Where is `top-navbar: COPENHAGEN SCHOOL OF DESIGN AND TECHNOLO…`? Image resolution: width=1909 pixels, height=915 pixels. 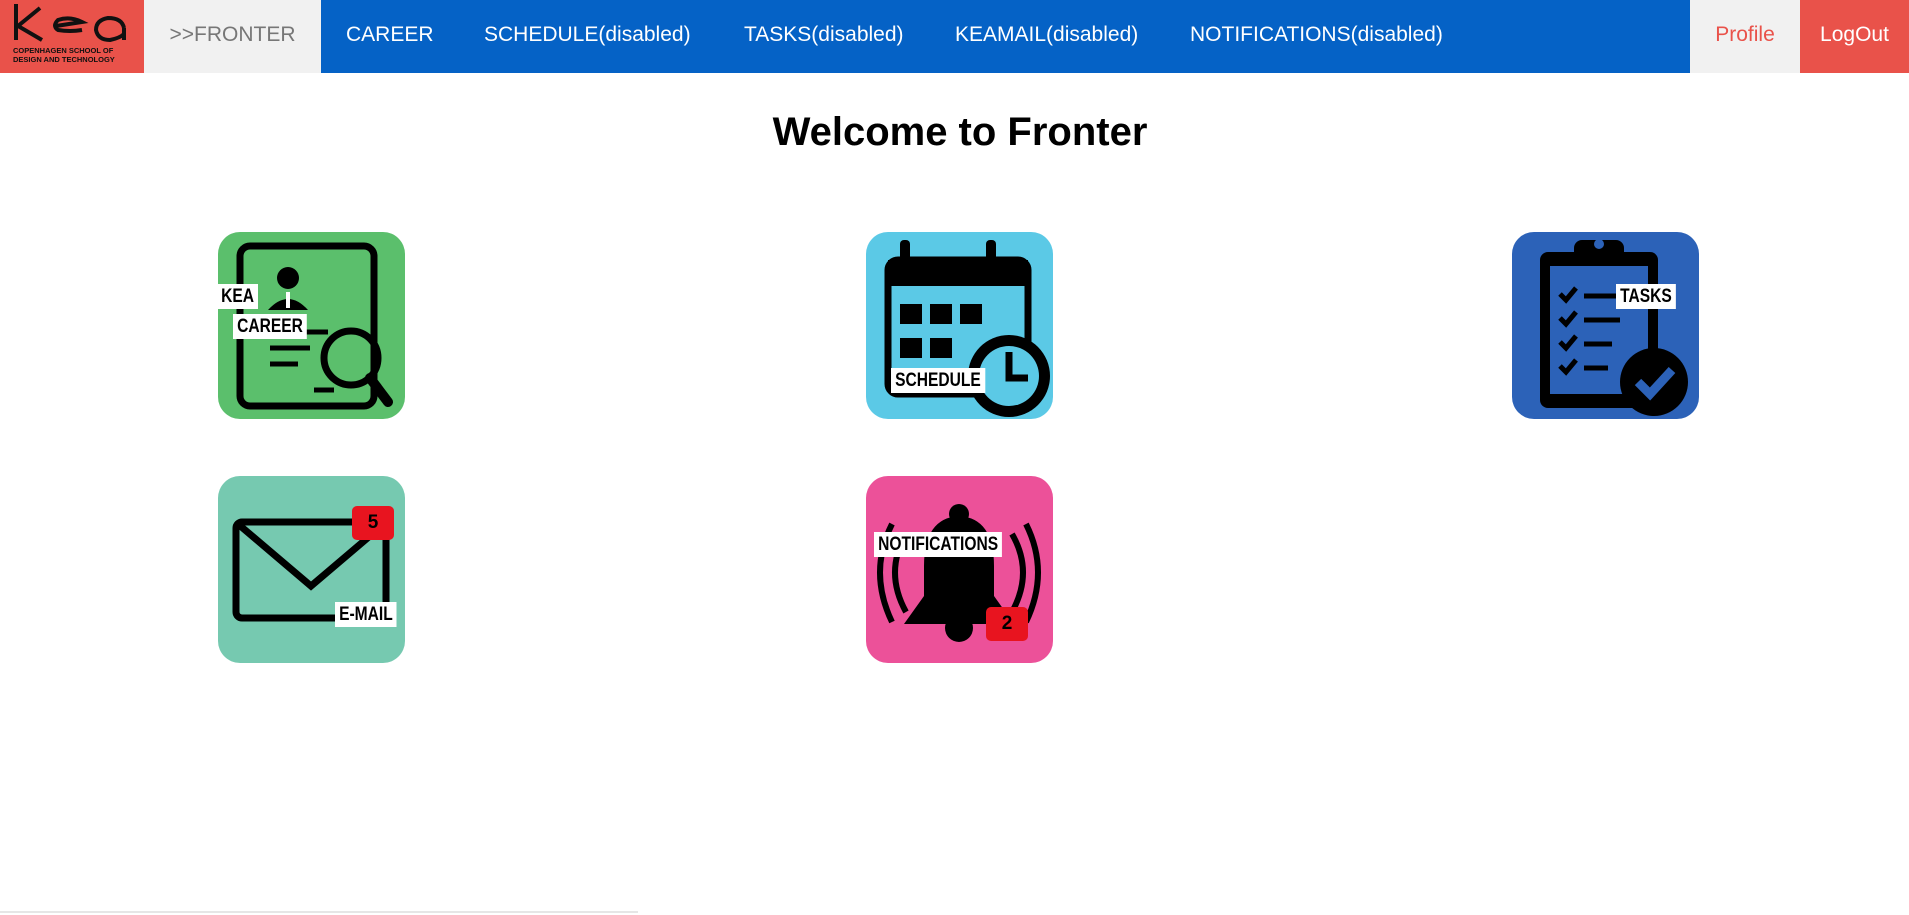 top-navbar: COPENHAGEN SCHOOL OF DESIGN AND TECHNOLO… is located at coordinates (954, 36).